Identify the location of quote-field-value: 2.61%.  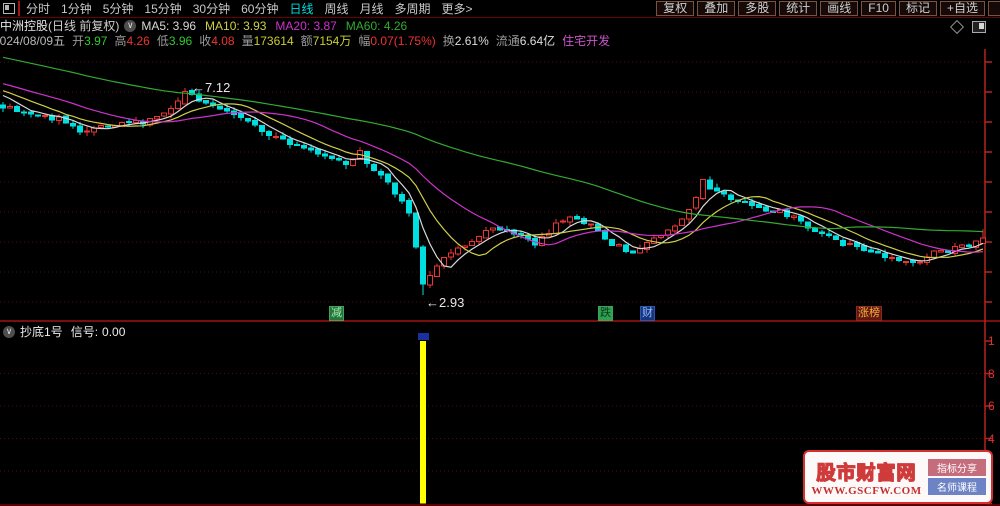
(471, 41).